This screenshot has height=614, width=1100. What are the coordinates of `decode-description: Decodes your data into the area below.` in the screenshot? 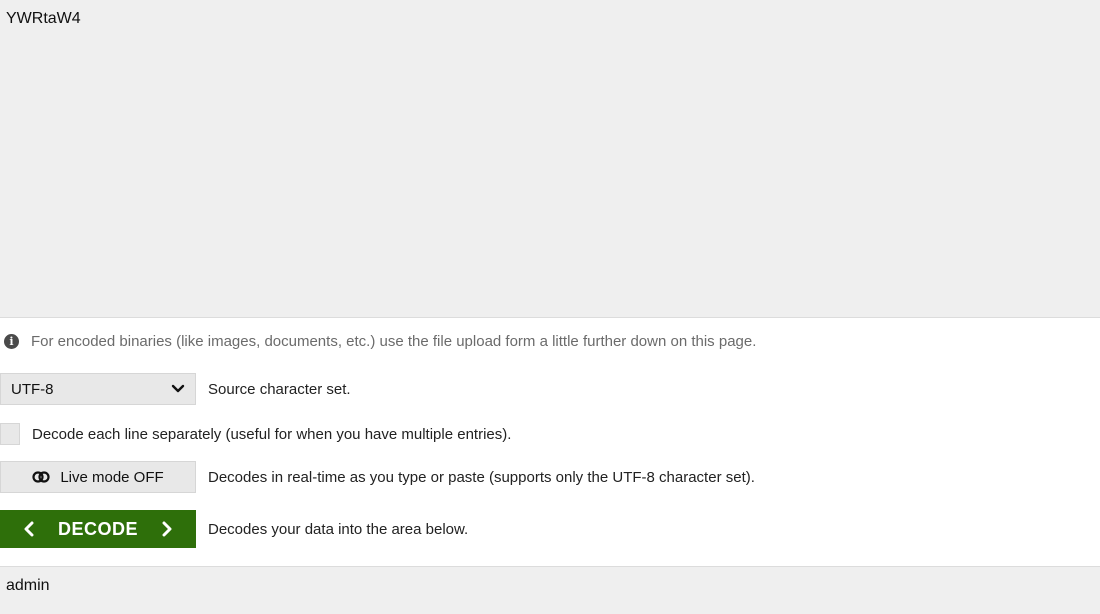 It's located at (338, 529).